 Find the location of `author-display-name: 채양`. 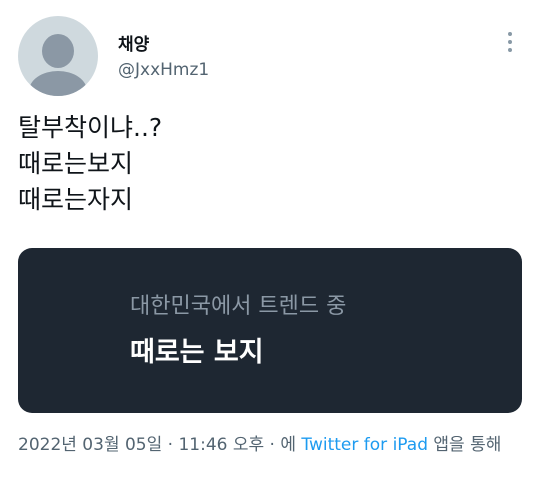

author-display-name: 채양 is located at coordinates (133, 42).